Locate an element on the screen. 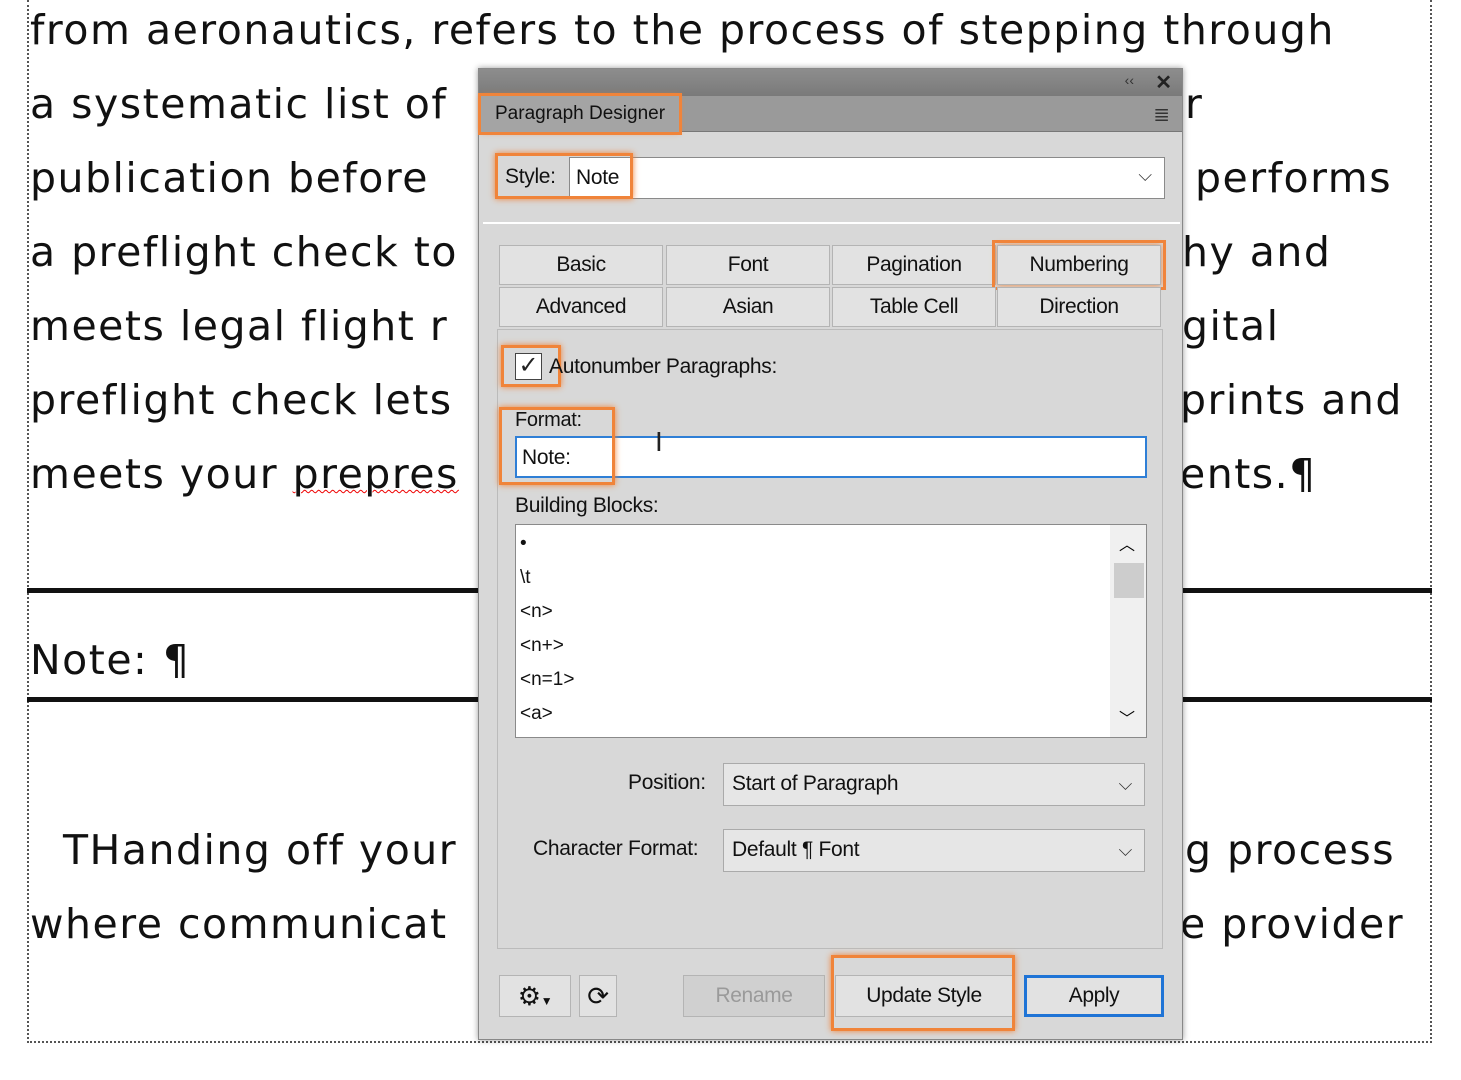 Image resolution: width=1461 pixels, height=1080 pixels. refresh-icon: ⟳ is located at coordinates (598, 996).